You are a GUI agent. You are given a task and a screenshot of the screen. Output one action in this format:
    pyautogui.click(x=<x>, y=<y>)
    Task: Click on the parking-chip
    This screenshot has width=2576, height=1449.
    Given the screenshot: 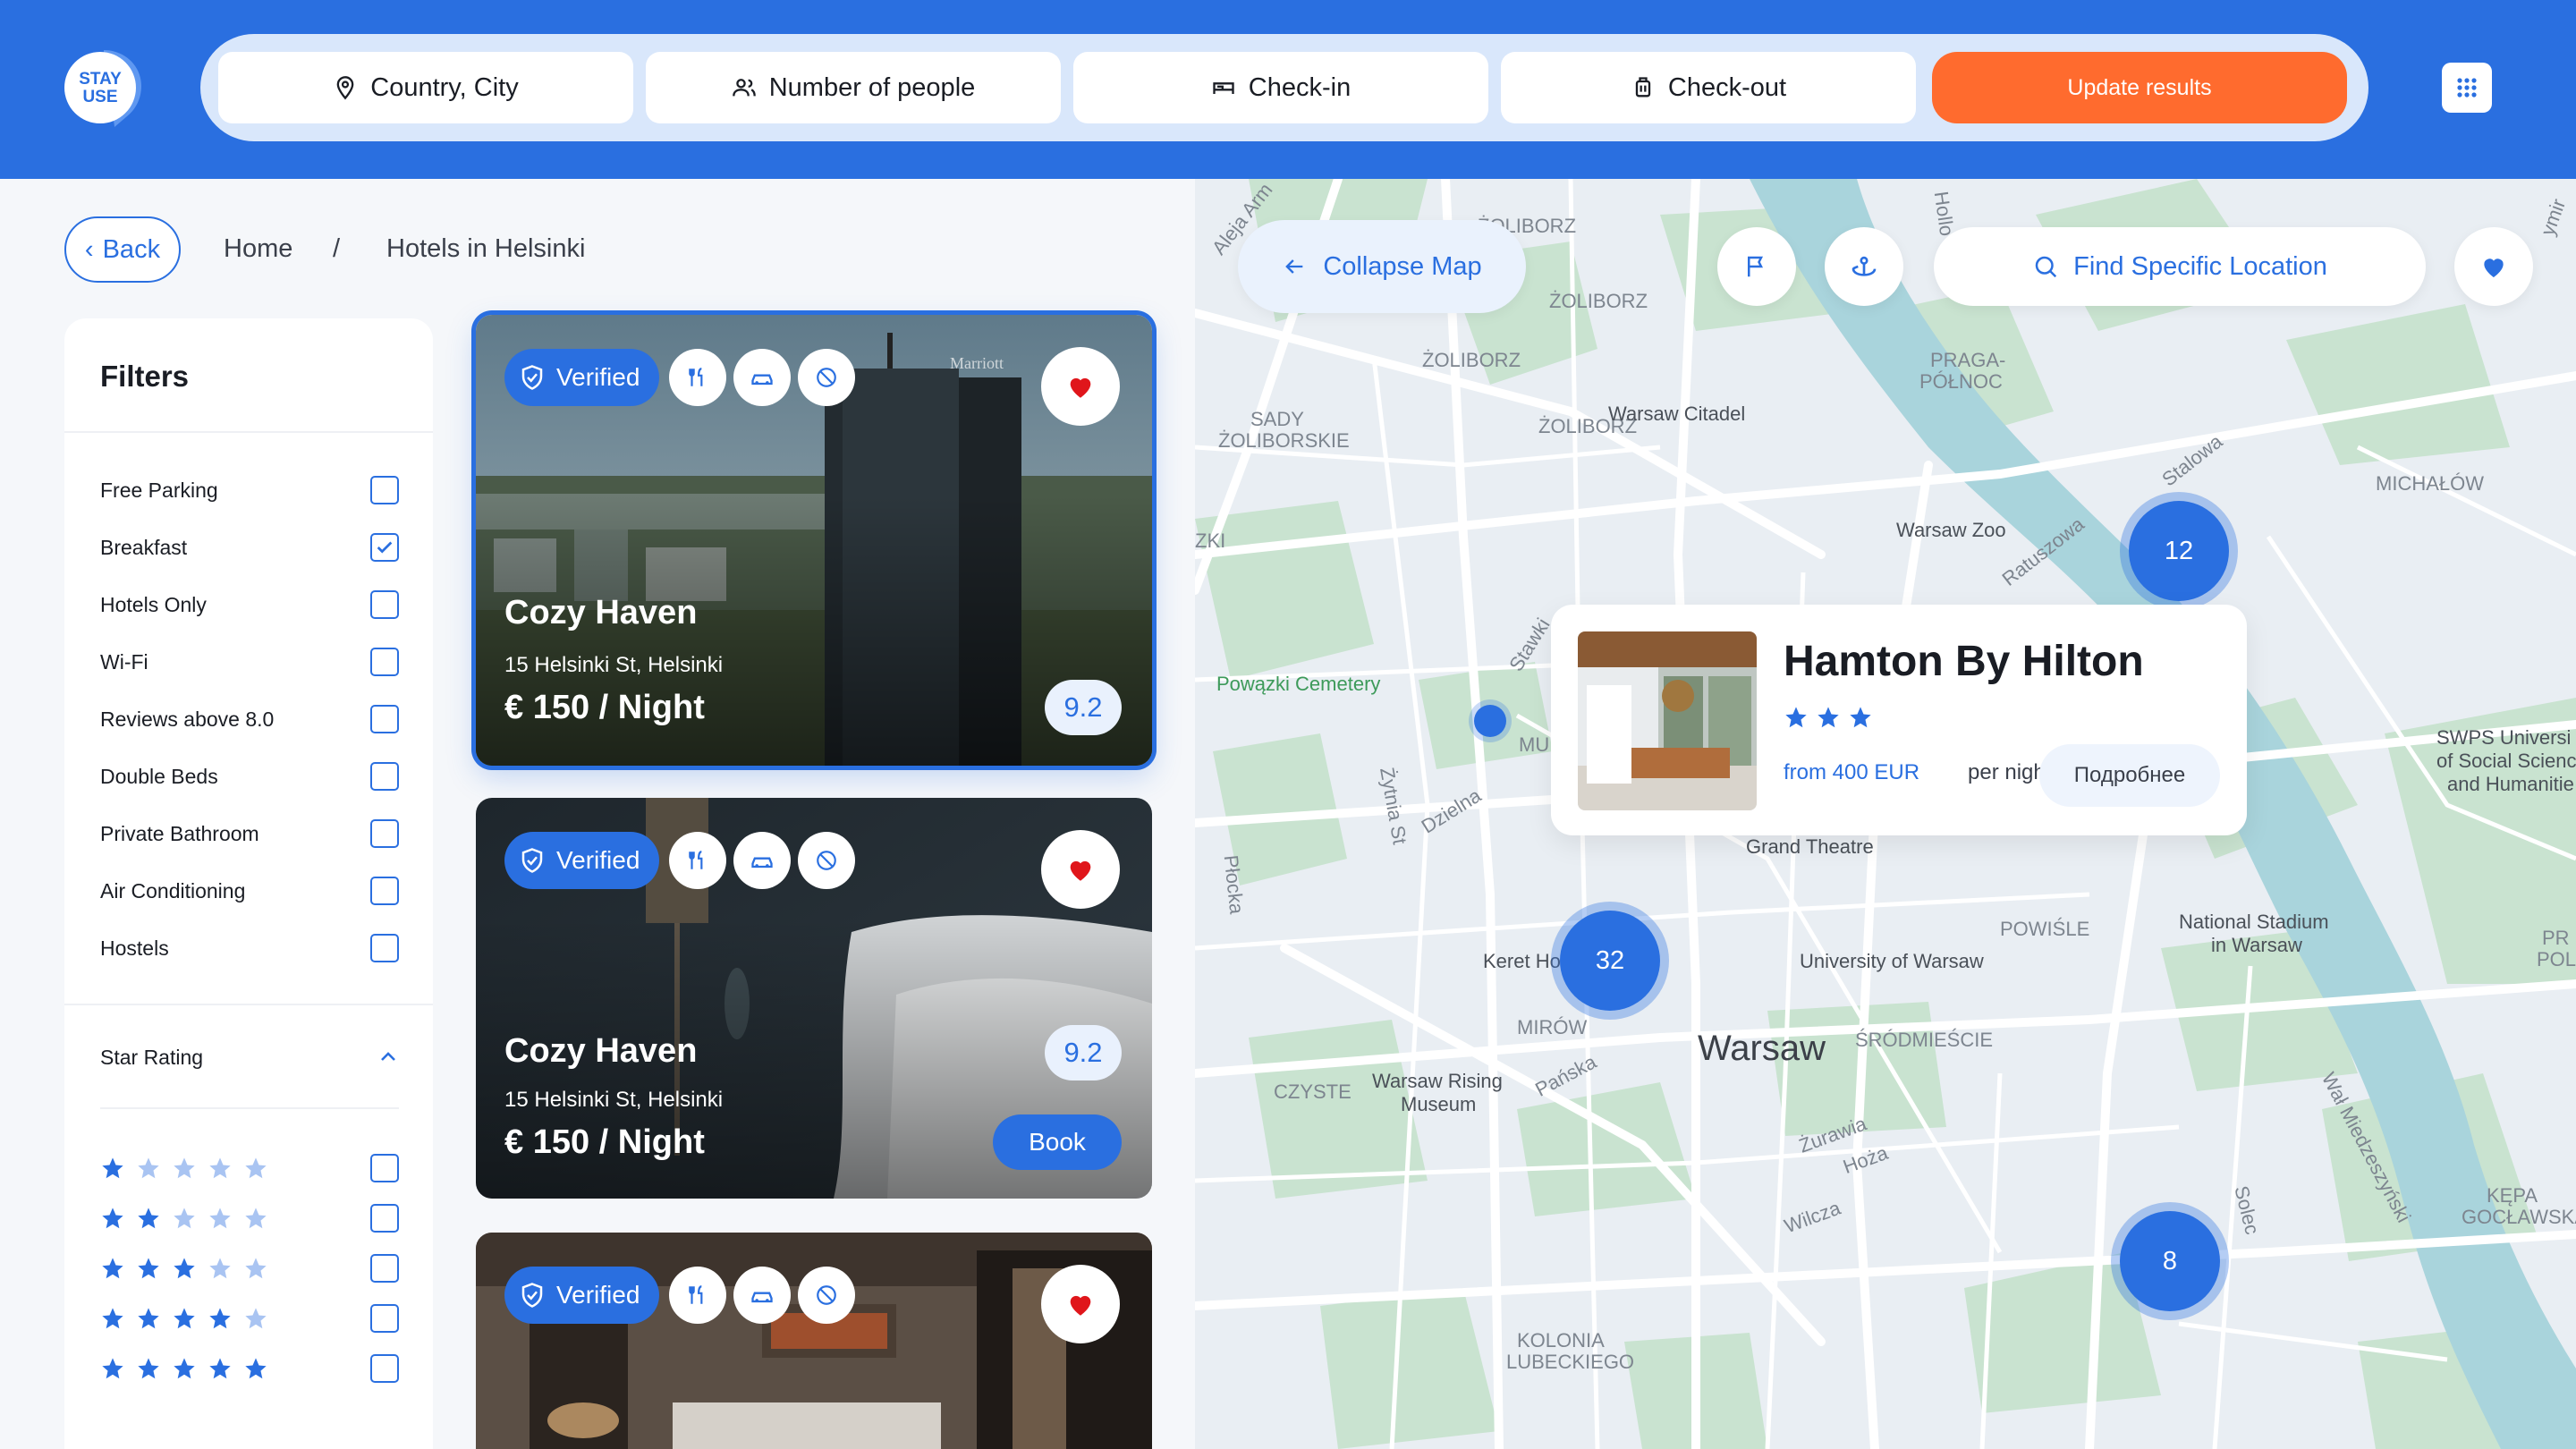 What is the action you would take?
    pyautogui.click(x=762, y=1295)
    